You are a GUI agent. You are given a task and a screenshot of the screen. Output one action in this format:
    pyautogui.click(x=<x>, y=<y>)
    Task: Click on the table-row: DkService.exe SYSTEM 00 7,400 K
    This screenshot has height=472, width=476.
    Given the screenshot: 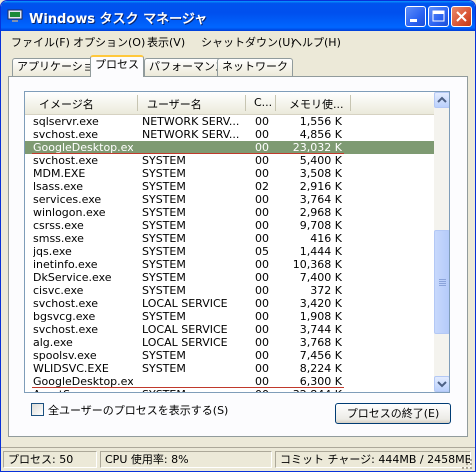 What is the action you would take?
    pyautogui.click(x=230, y=277)
    